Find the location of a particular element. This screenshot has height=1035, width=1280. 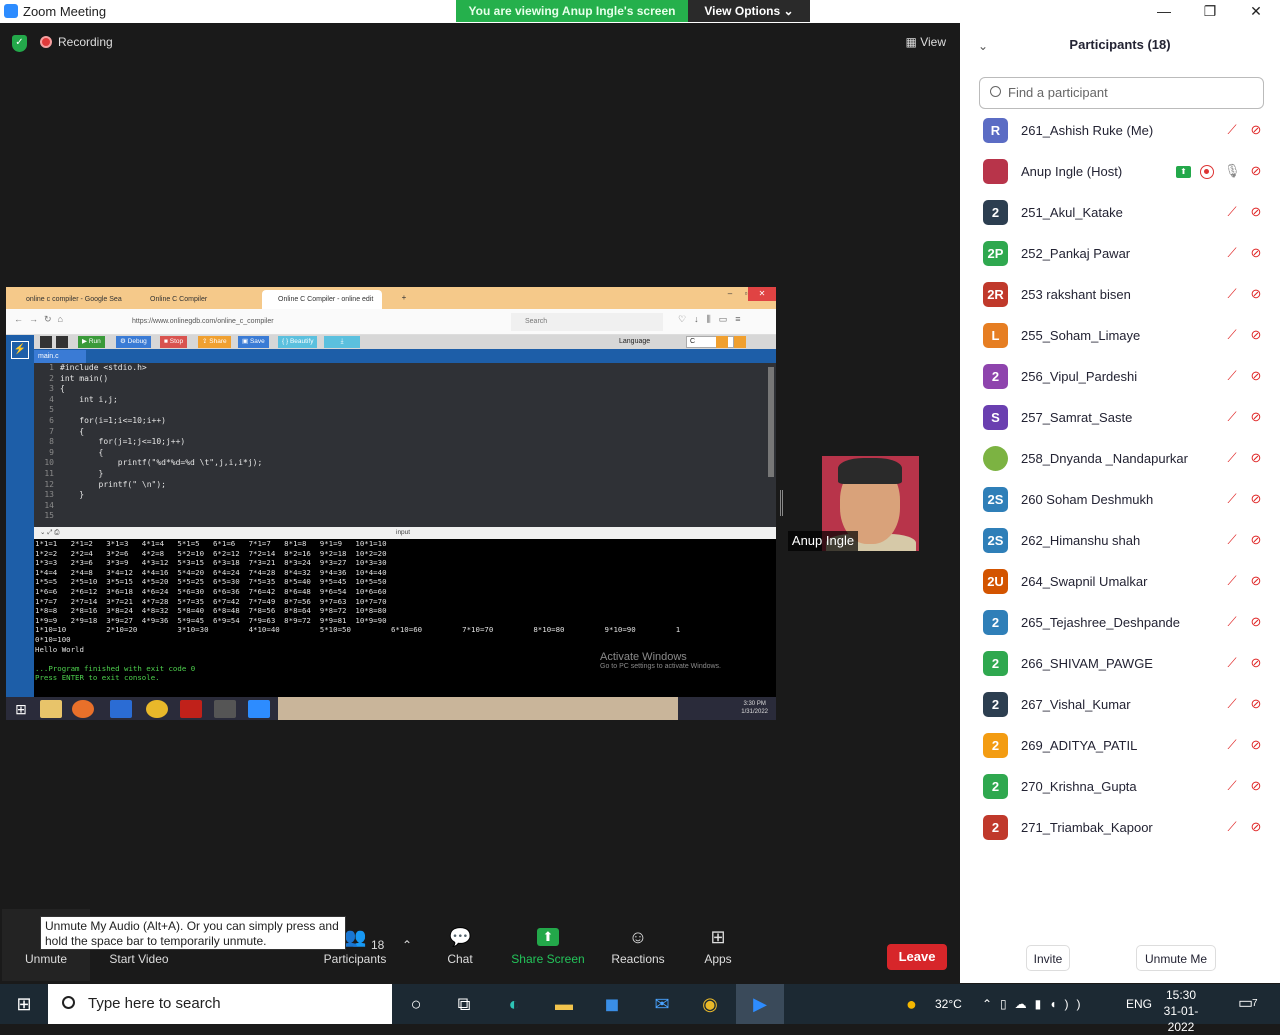

task-view-icon: ⧉ is located at coordinates (464, 1004).